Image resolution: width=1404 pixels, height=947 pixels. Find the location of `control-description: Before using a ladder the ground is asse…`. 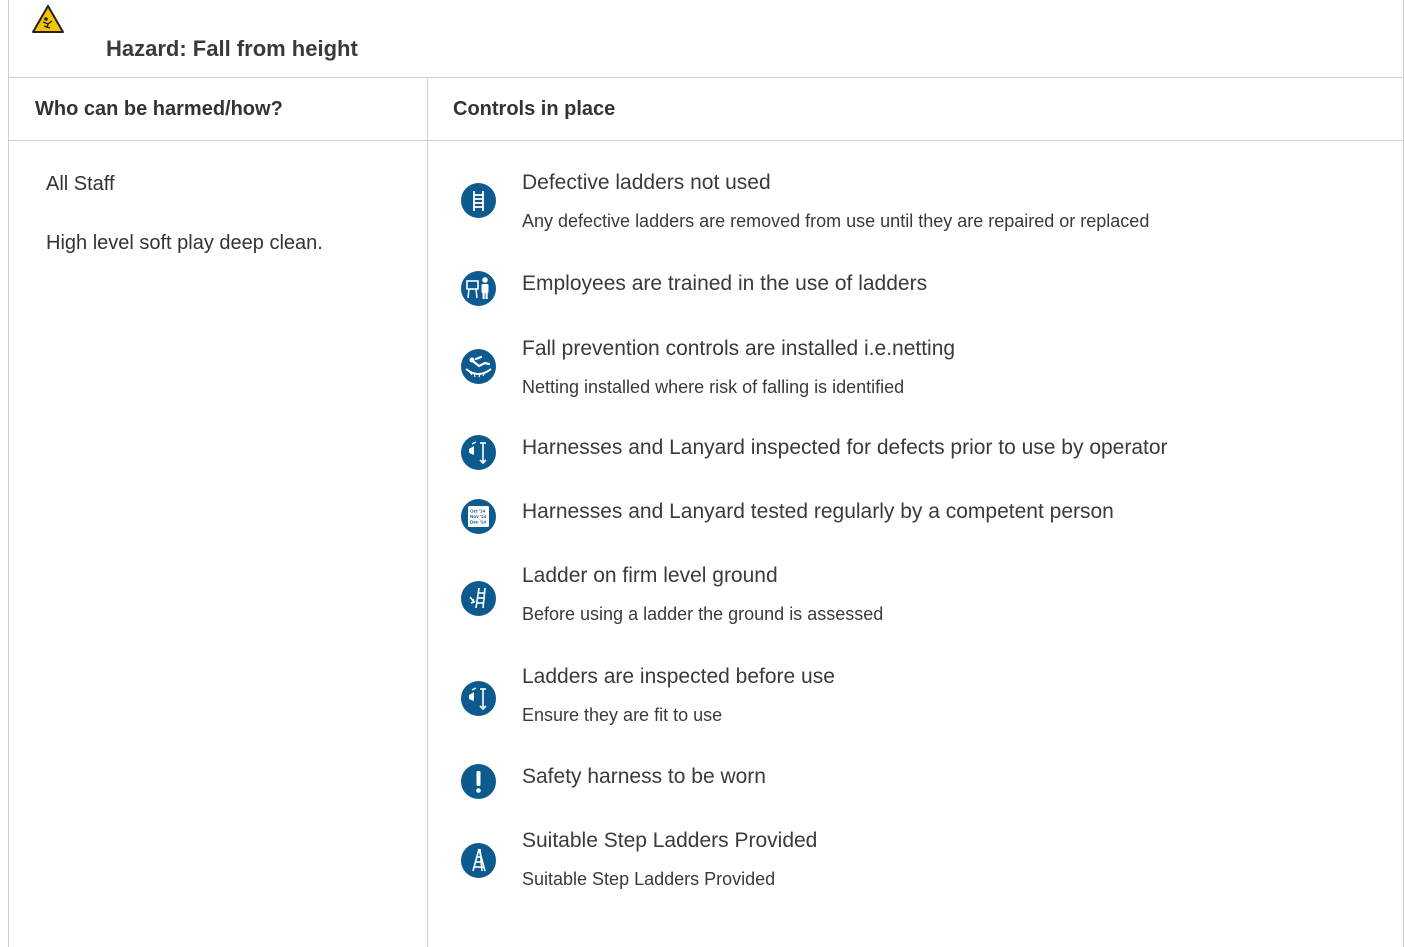

control-description: Before using a ladder the ground is asse… is located at coordinates (703, 614).